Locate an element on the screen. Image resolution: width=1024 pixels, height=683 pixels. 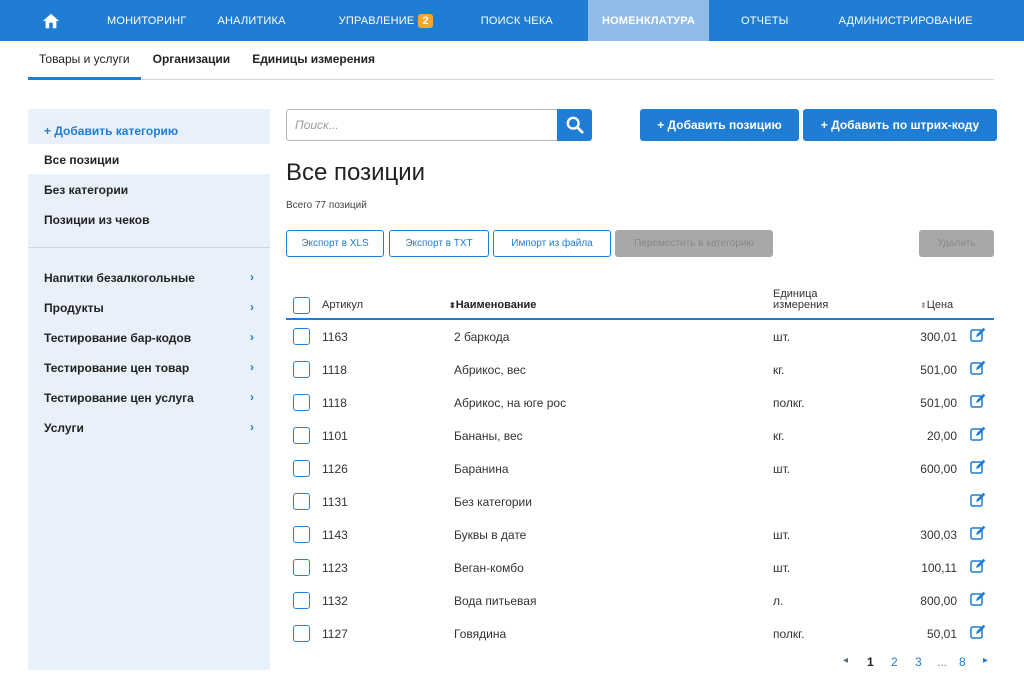
search-input is located at coordinates (421, 125).